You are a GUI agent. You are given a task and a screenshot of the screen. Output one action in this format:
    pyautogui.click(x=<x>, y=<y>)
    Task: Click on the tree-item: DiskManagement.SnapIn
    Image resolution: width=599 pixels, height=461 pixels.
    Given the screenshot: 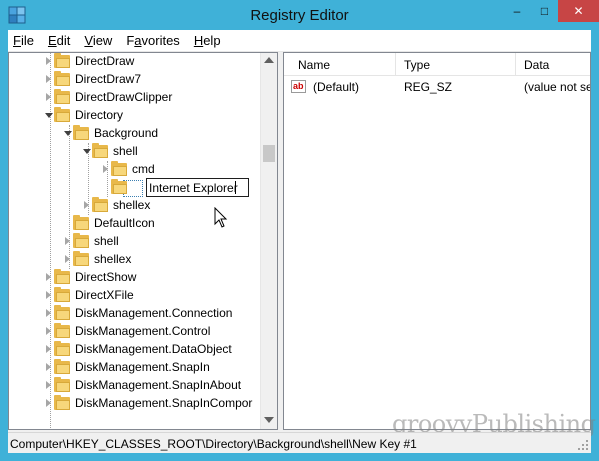 What is the action you would take?
    pyautogui.click(x=135, y=368)
    